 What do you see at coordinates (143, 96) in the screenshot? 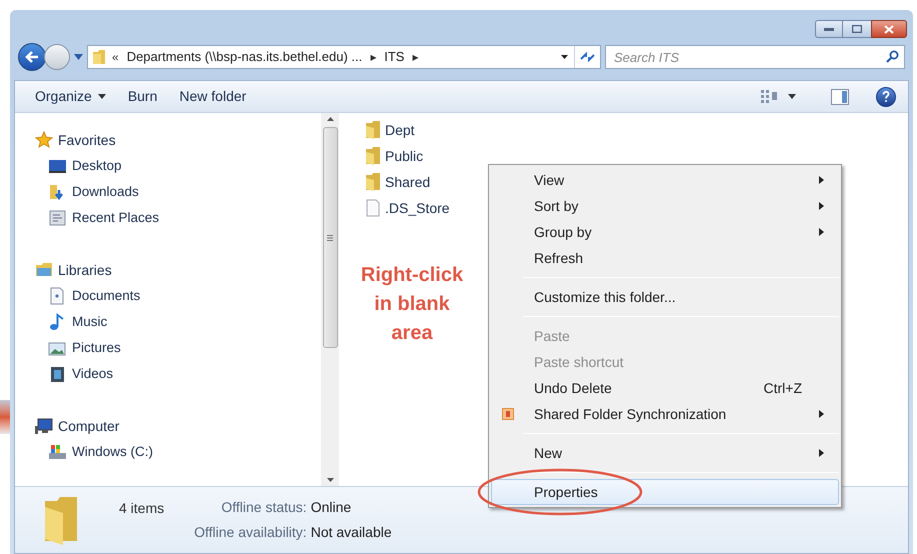
I see `toolbar-button: Burn` at bounding box center [143, 96].